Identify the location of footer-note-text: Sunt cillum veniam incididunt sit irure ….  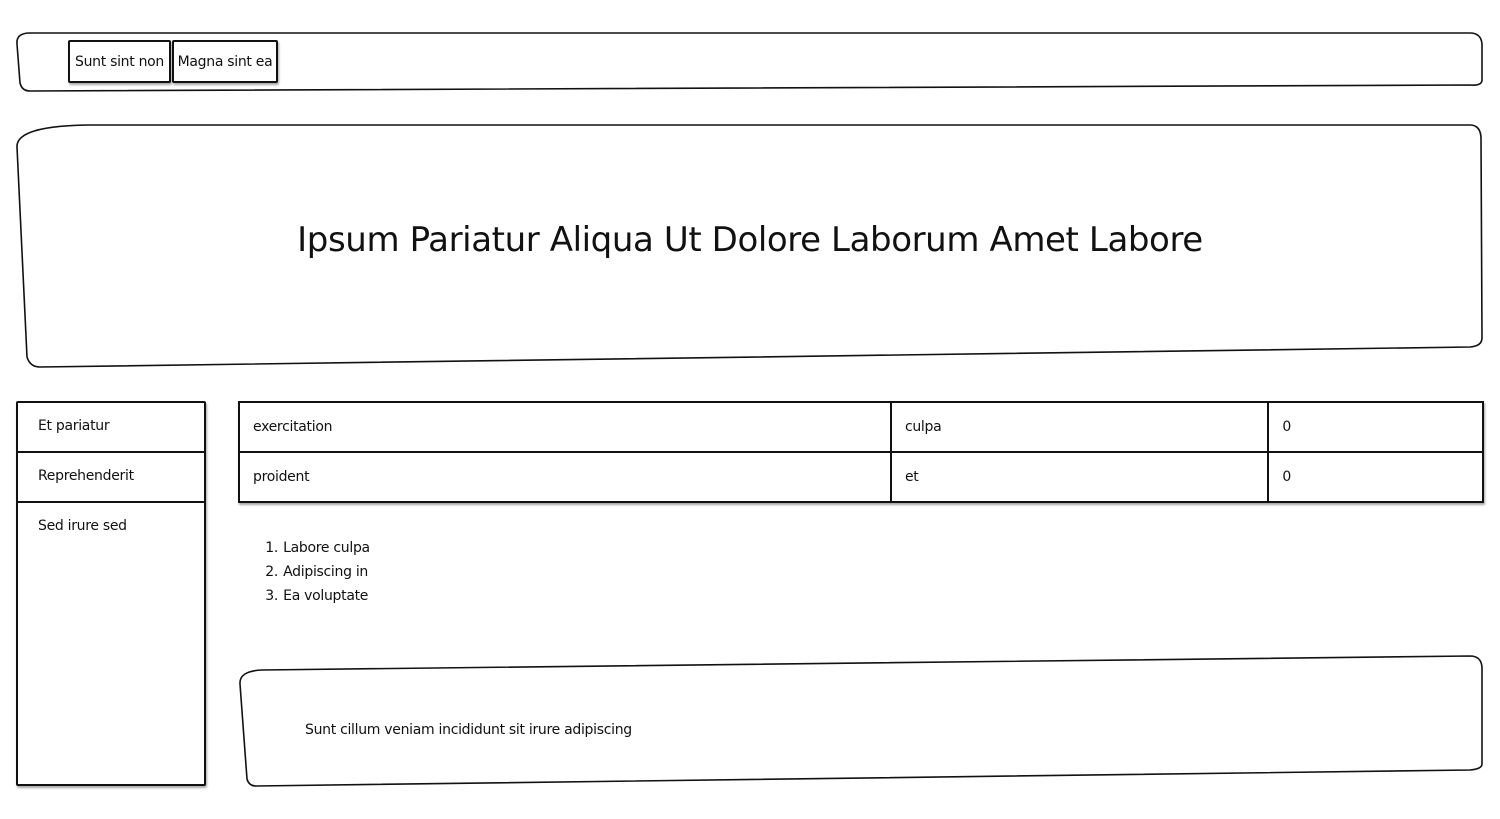
(468, 730).